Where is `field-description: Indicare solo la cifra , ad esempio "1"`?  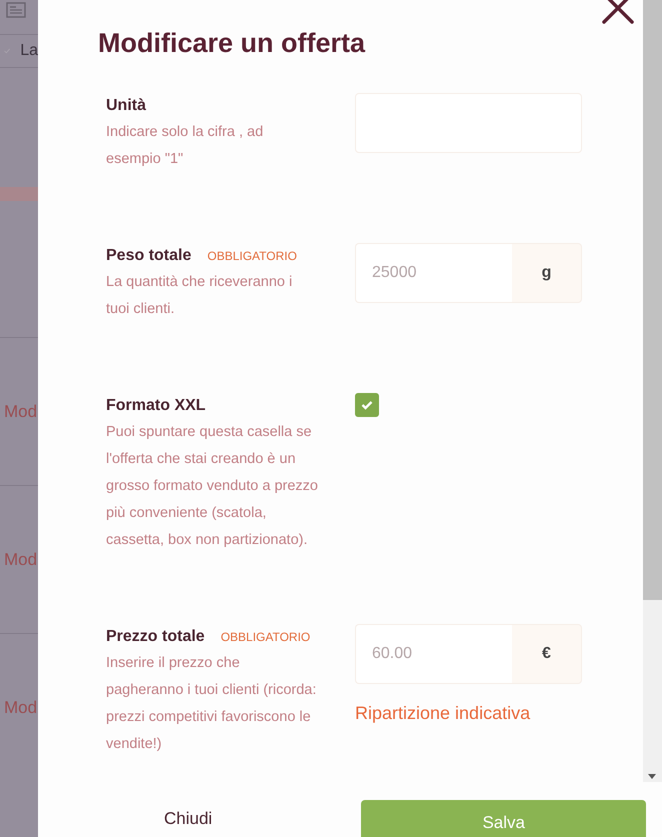
field-description: Indicare solo la cifra , ad esempio "1" is located at coordinates (185, 146).